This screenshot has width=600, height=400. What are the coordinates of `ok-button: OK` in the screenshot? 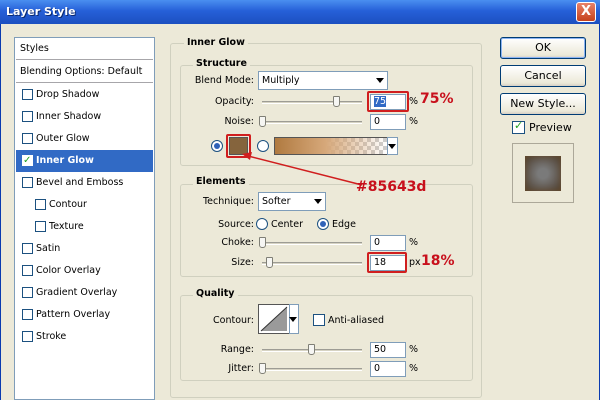 It's located at (543, 48).